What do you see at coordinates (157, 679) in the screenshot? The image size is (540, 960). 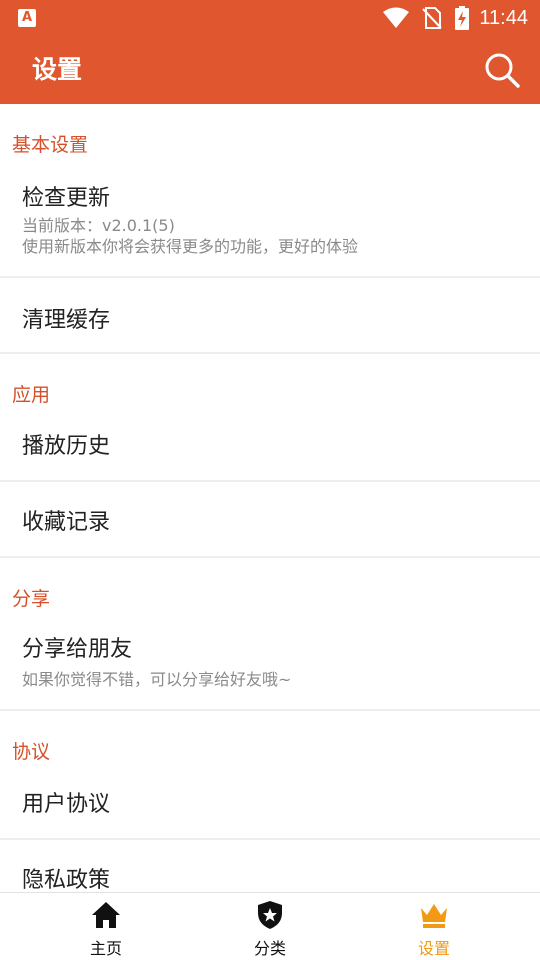 I see `share-description: 如果你觉得不错，可以分享给好友哦~` at bounding box center [157, 679].